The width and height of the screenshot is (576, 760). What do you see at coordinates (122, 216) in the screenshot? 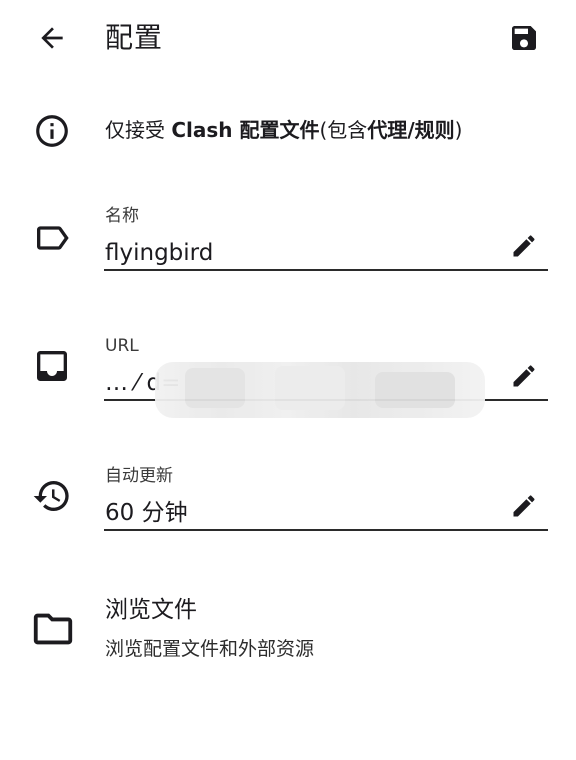
I see `name-label: 名称` at bounding box center [122, 216].